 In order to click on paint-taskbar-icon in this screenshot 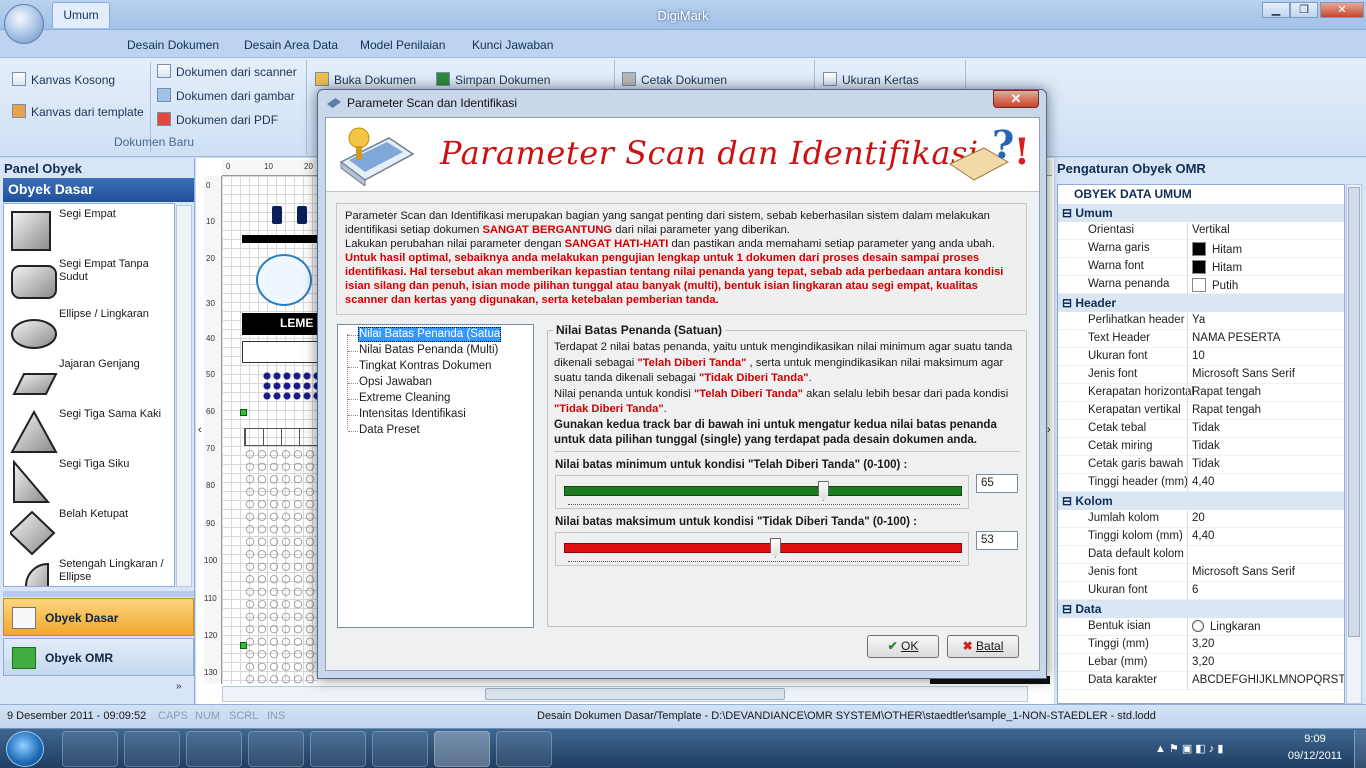, I will do `click(524, 749)`.